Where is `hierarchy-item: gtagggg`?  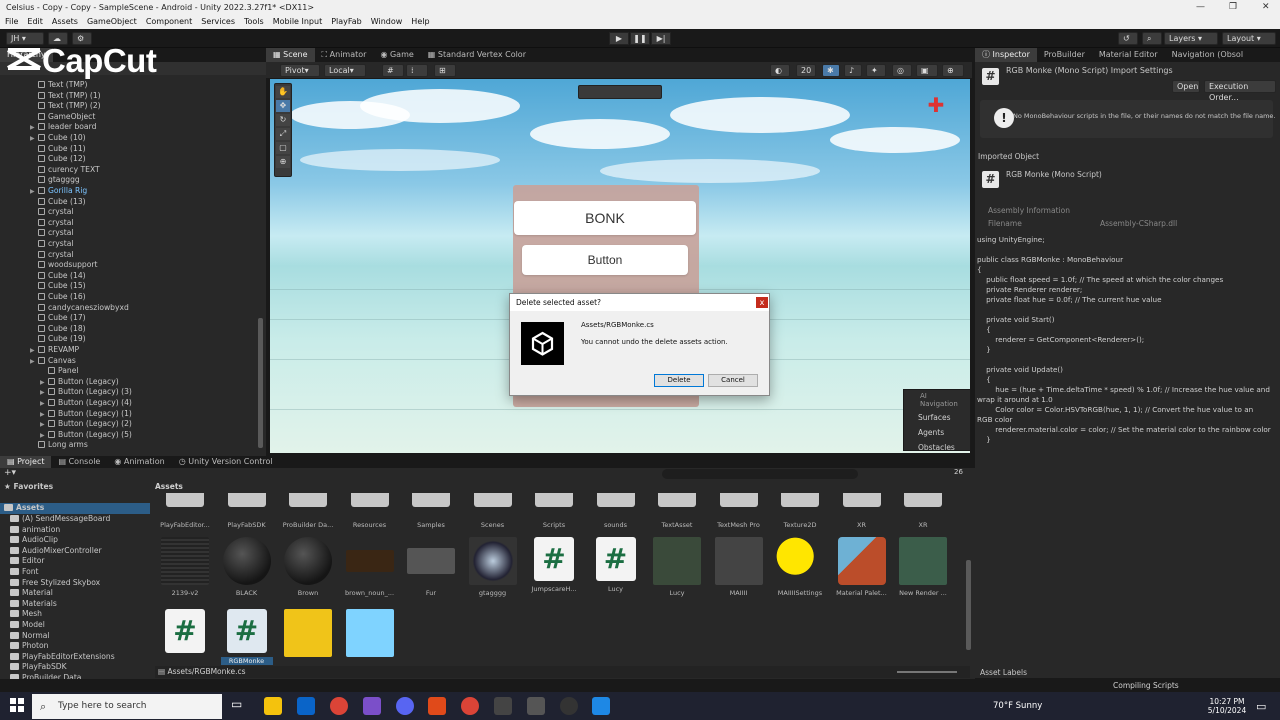 hierarchy-item: gtagggg is located at coordinates (55, 180).